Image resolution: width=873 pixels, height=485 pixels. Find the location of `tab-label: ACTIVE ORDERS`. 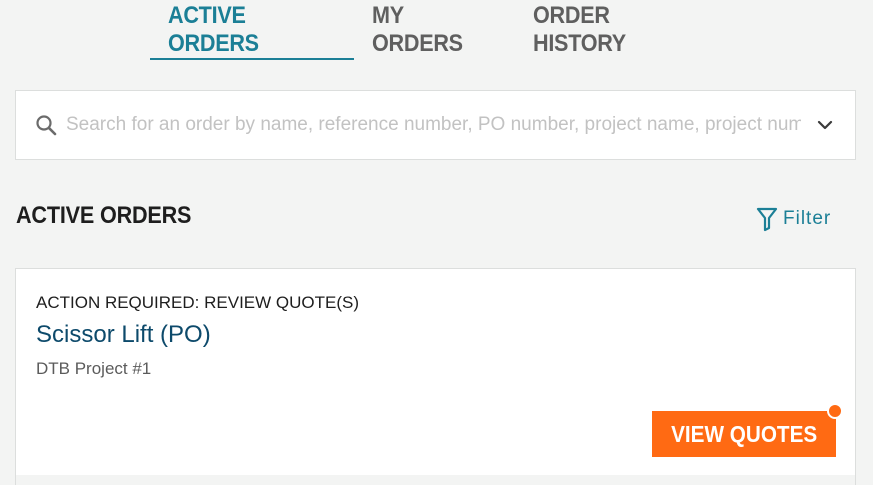

tab-label: ACTIVE ORDERS is located at coordinates (251, 30).